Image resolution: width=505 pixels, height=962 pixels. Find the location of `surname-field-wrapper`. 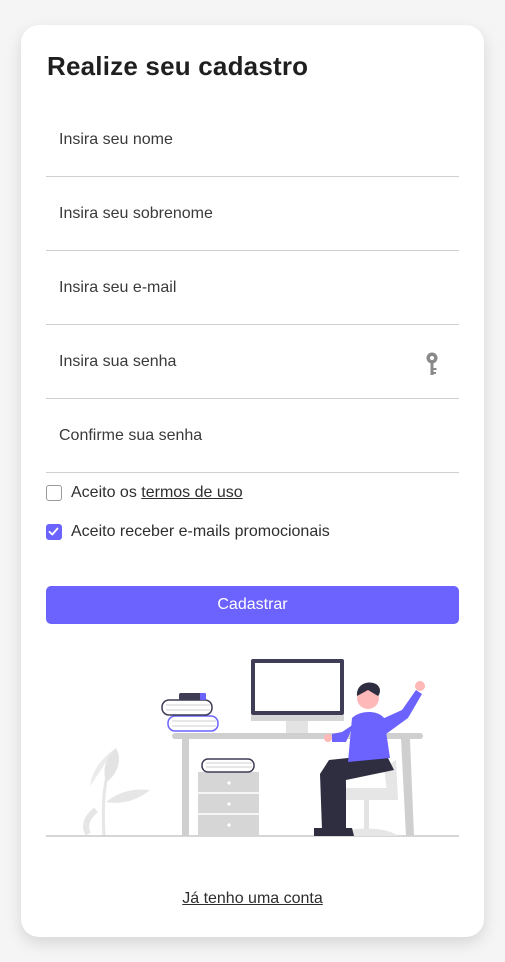

surname-field-wrapper is located at coordinates (252, 214).